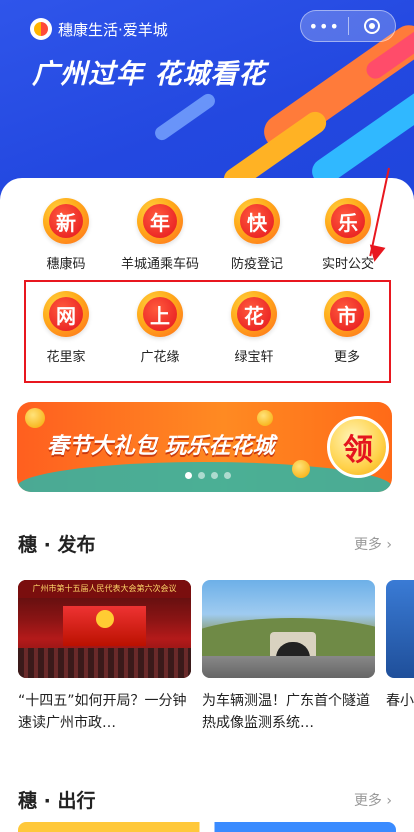 The image size is (414, 832). I want to click on tunnel-icon, so click(293, 645).